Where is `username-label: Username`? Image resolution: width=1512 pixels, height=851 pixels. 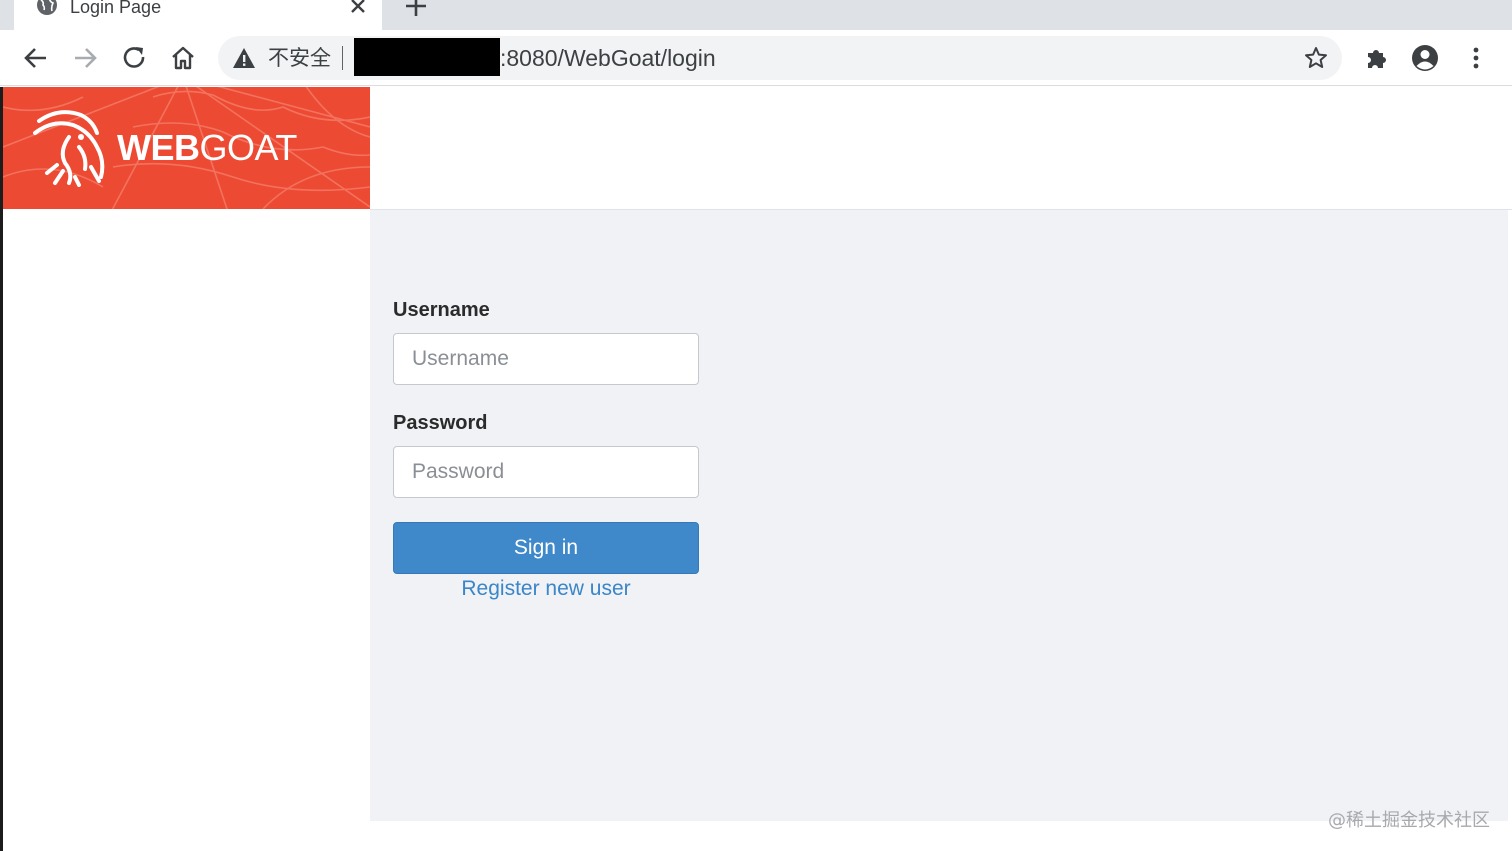
username-label: Username is located at coordinates (441, 310).